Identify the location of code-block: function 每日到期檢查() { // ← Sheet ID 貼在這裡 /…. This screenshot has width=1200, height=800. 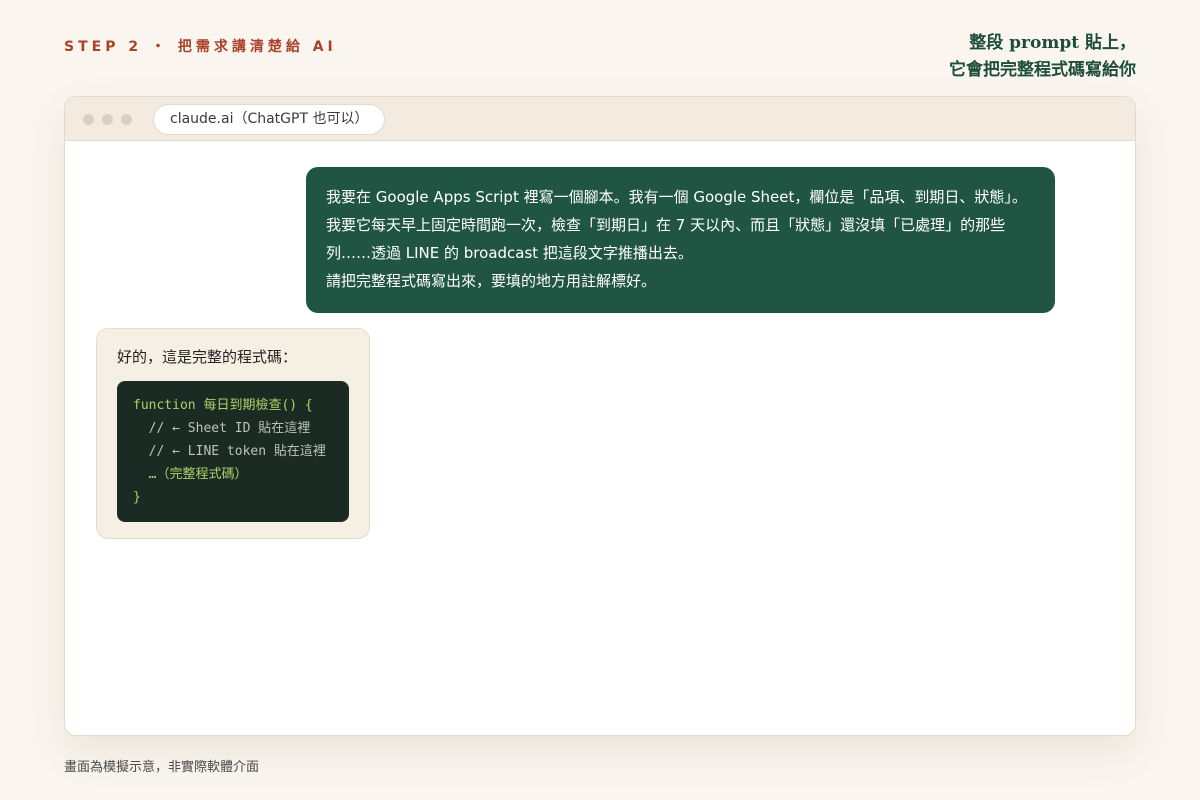
(233, 451).